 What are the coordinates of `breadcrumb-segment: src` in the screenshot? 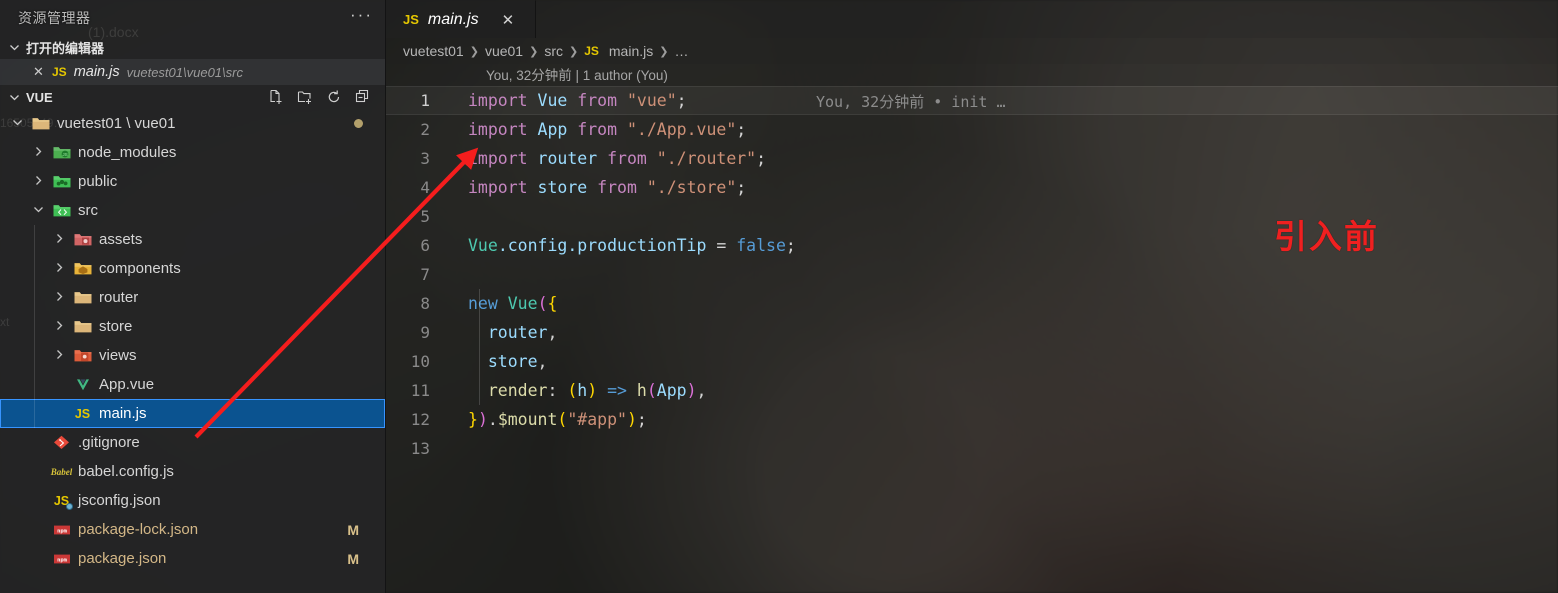 It's located at (553, 51).